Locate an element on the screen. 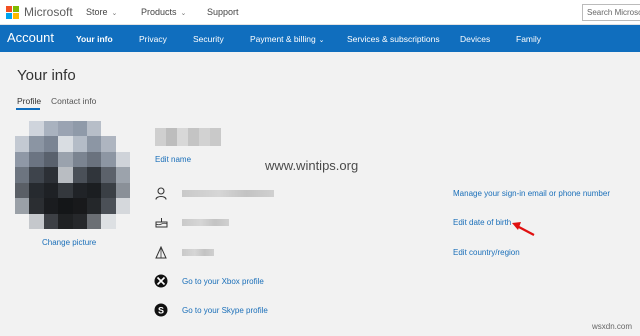 The width and height of the screenshot is (640, 336). person-icon is located at coordinates (161, 193).